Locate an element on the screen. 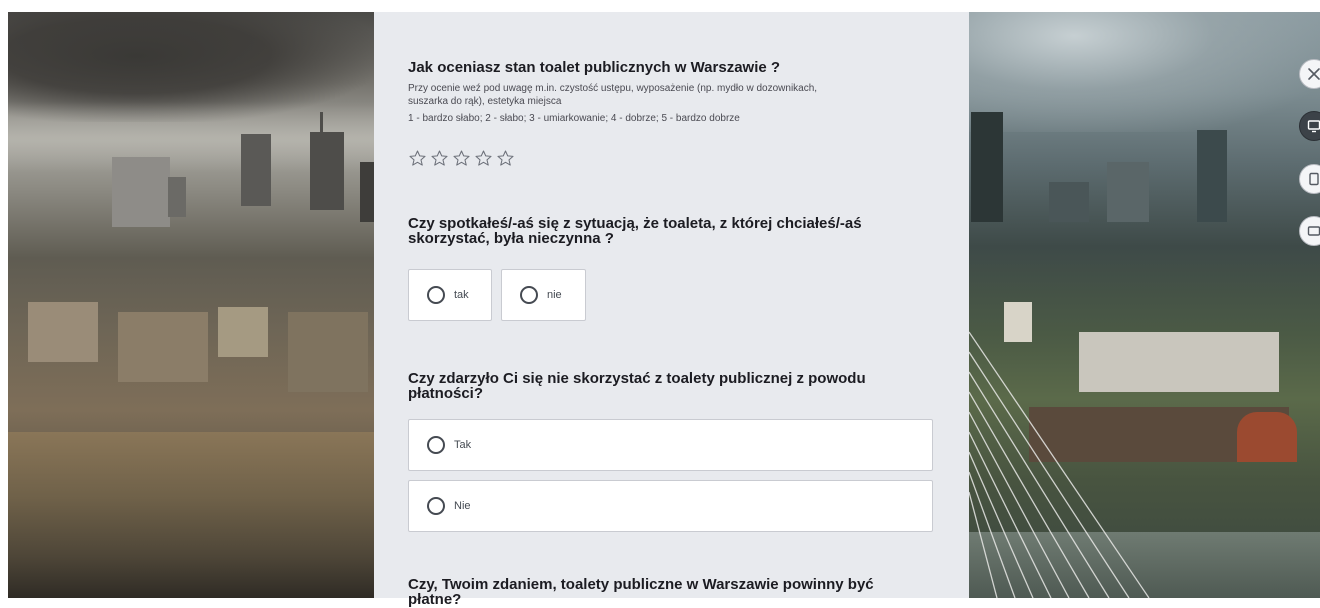 The height and width of the screenshot is (608, 1320). question-3-title-line2: płatności? is located at coordinates (446, 393).